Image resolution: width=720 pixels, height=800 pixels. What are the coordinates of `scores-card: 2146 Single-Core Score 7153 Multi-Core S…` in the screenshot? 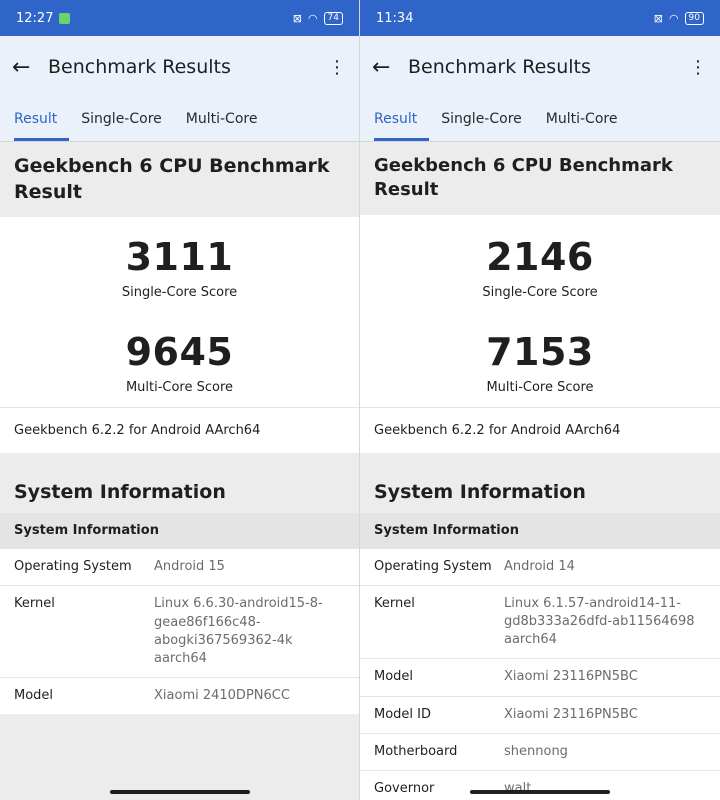 It's located at (540, 333).